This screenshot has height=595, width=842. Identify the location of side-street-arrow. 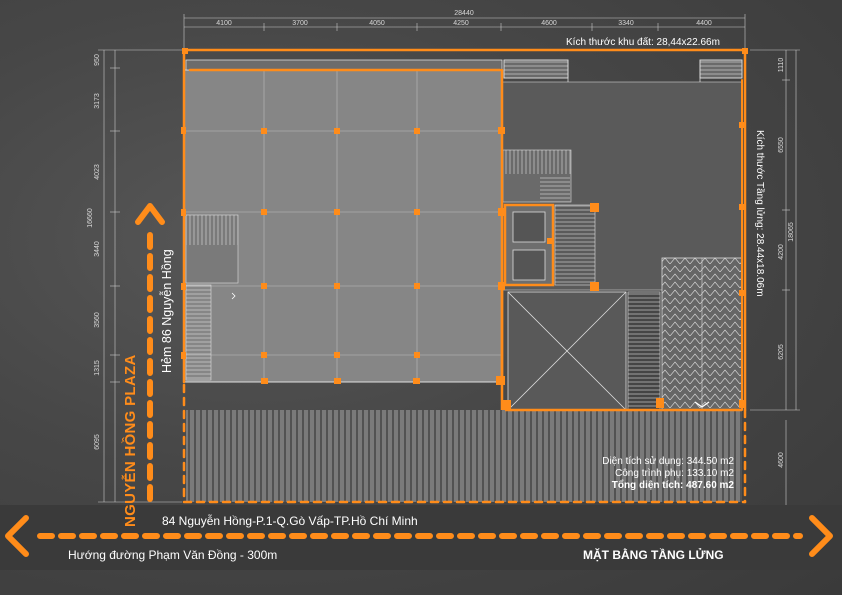
(150, 363).